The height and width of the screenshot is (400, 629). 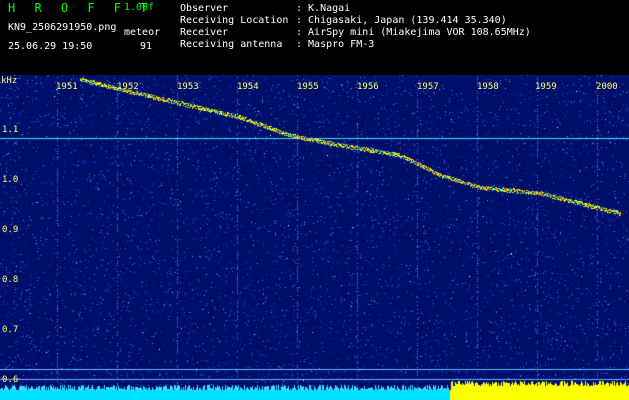 I want to click on y-tick-label: 1.1, so click(x=10, y=130).